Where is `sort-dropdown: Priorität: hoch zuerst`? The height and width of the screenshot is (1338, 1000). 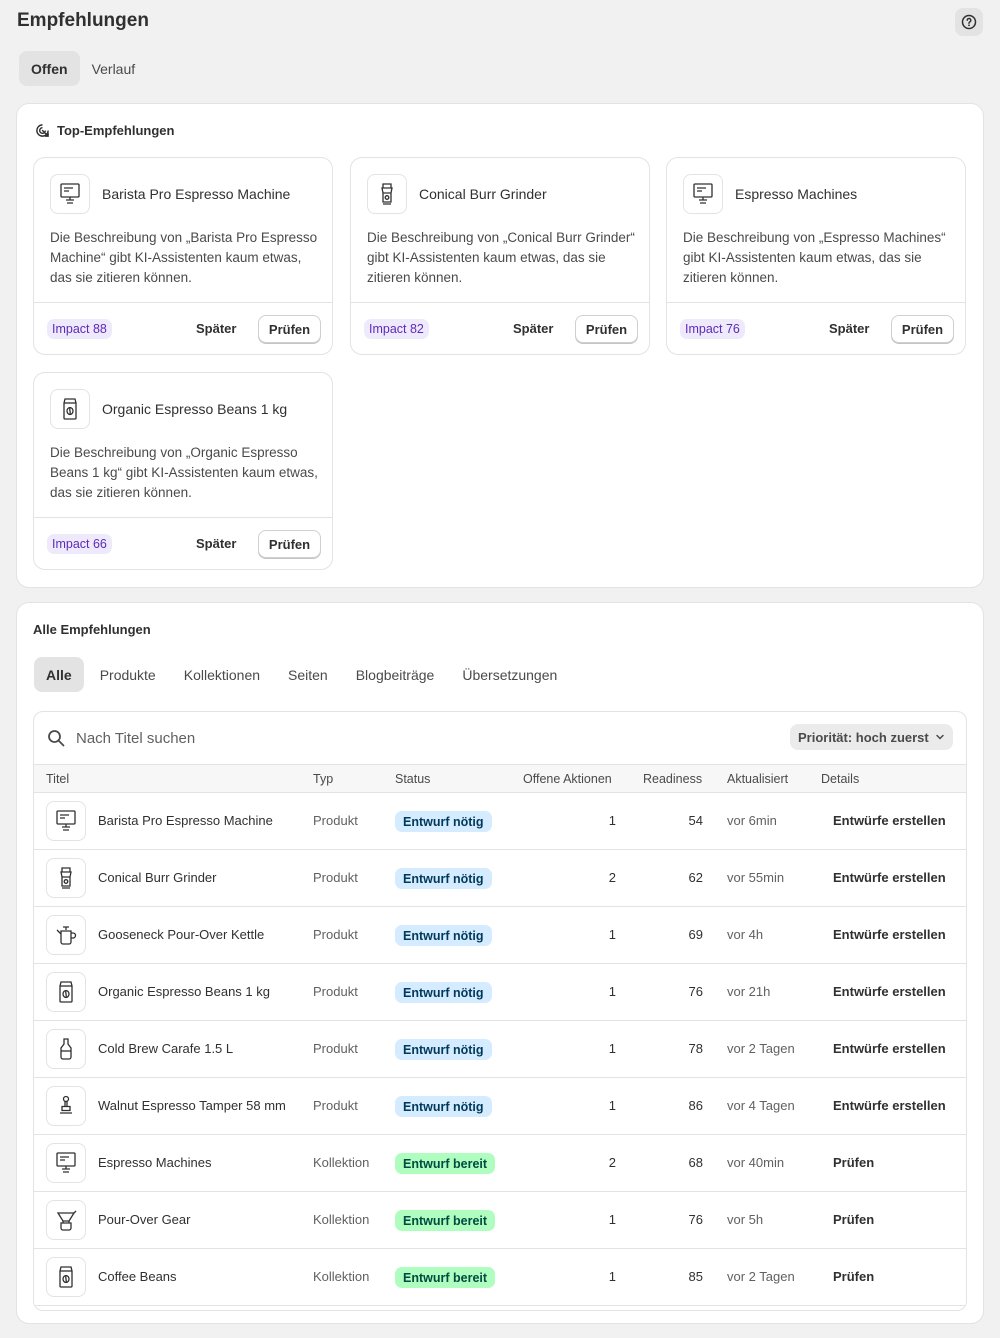
sort-dropdown: Priorität: hoch zuerst is located at coordinates (871, 737).